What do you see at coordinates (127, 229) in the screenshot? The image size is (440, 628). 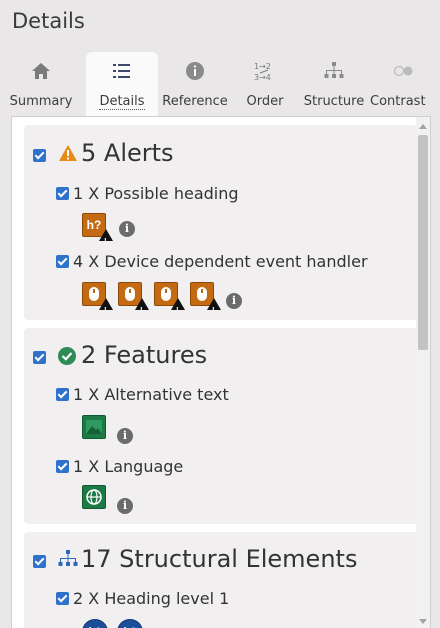 I see `possible-heading-info-icon: i` at bounding box center [127, 229].